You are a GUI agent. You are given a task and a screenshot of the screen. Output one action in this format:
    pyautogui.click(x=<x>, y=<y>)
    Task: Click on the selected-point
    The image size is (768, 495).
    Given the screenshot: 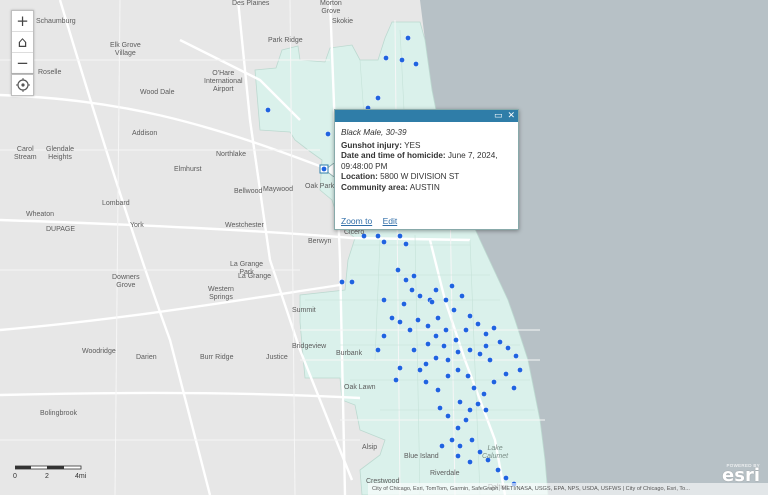 What is the action you would take?
    pyautogui.click(x=324, y=169)
    